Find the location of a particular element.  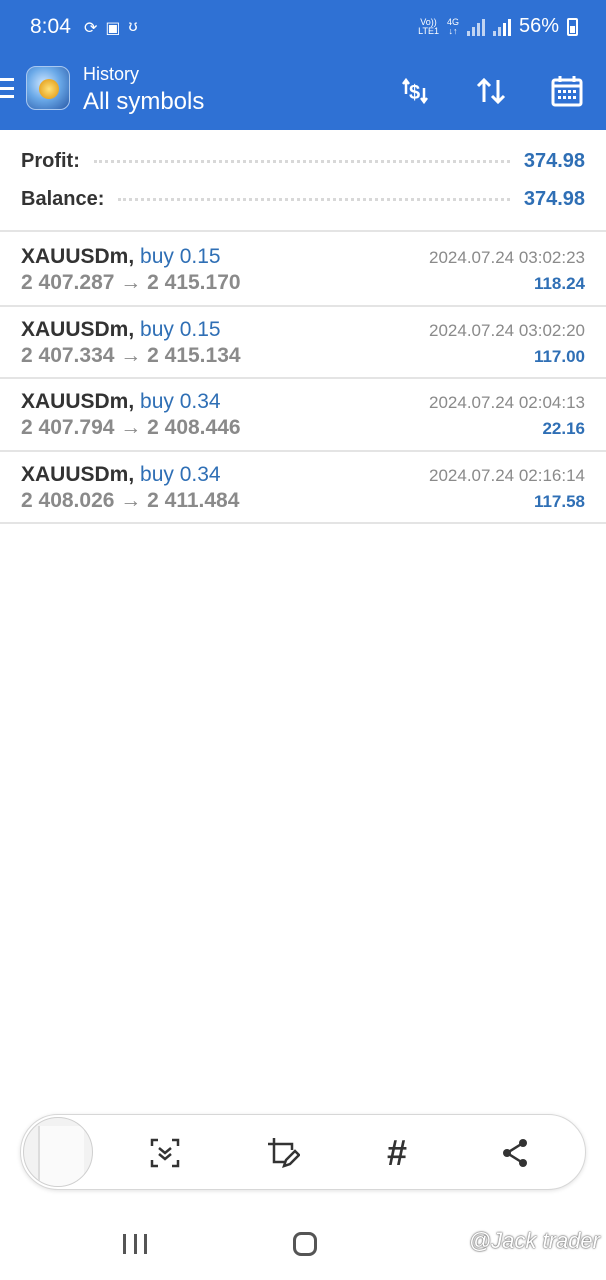

signal-icon is located at coordinates (475, 27).